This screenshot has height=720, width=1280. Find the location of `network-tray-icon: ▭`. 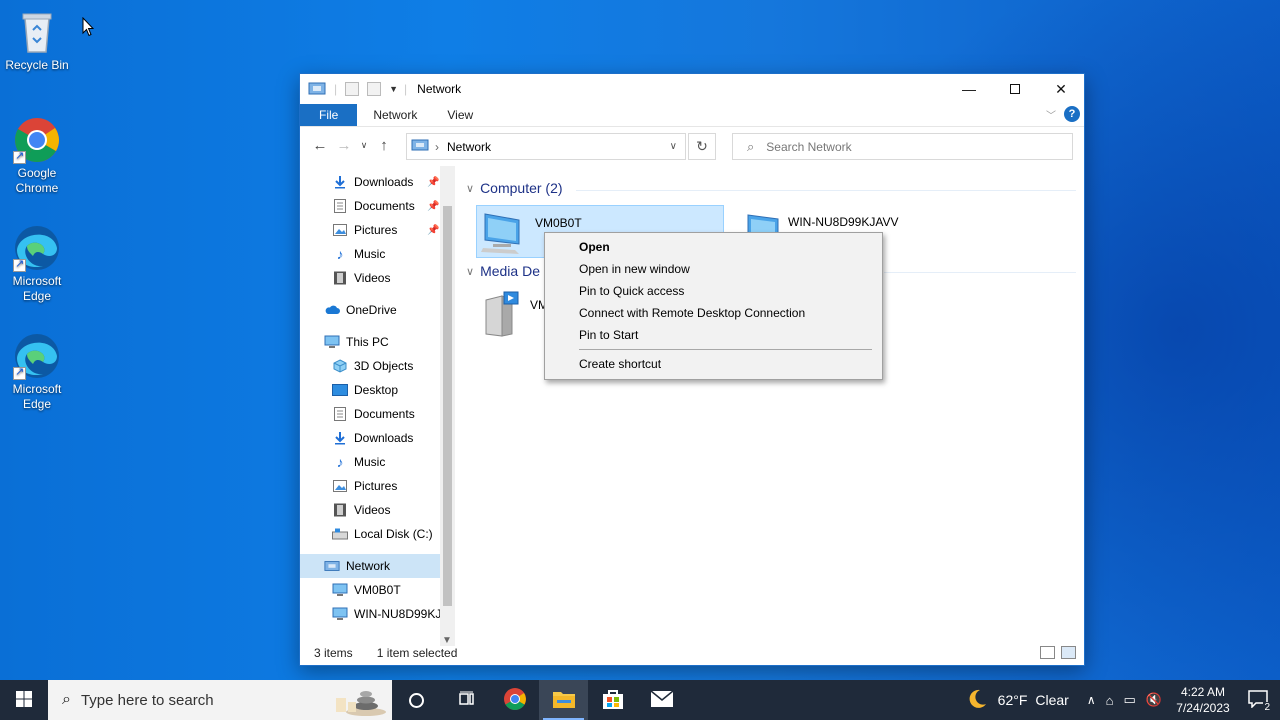

network-tray-icon: ▭ is located at coordinates (1130, 700).